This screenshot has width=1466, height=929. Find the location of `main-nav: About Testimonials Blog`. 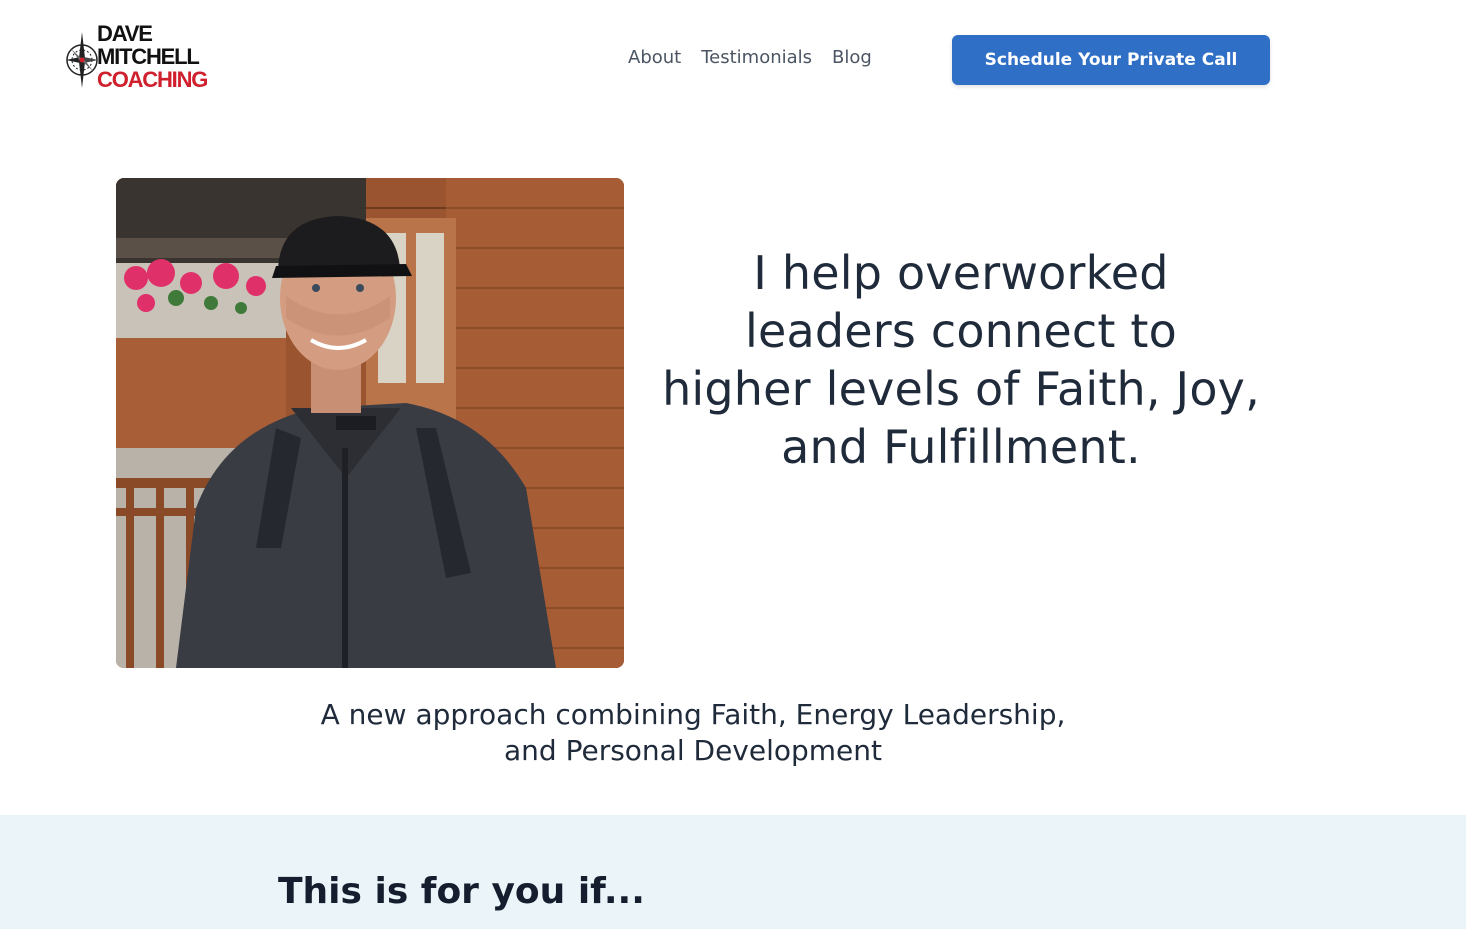

main-nav: About Testimonials Blog is located at coordinates (760, 58).